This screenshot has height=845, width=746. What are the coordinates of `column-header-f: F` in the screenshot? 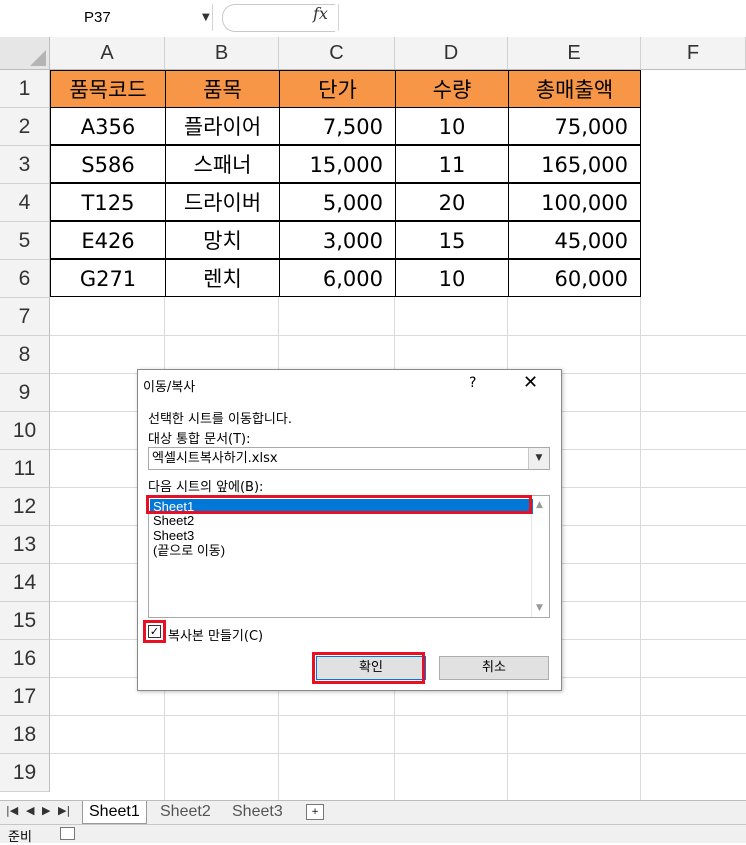 It's located at (693, 53).